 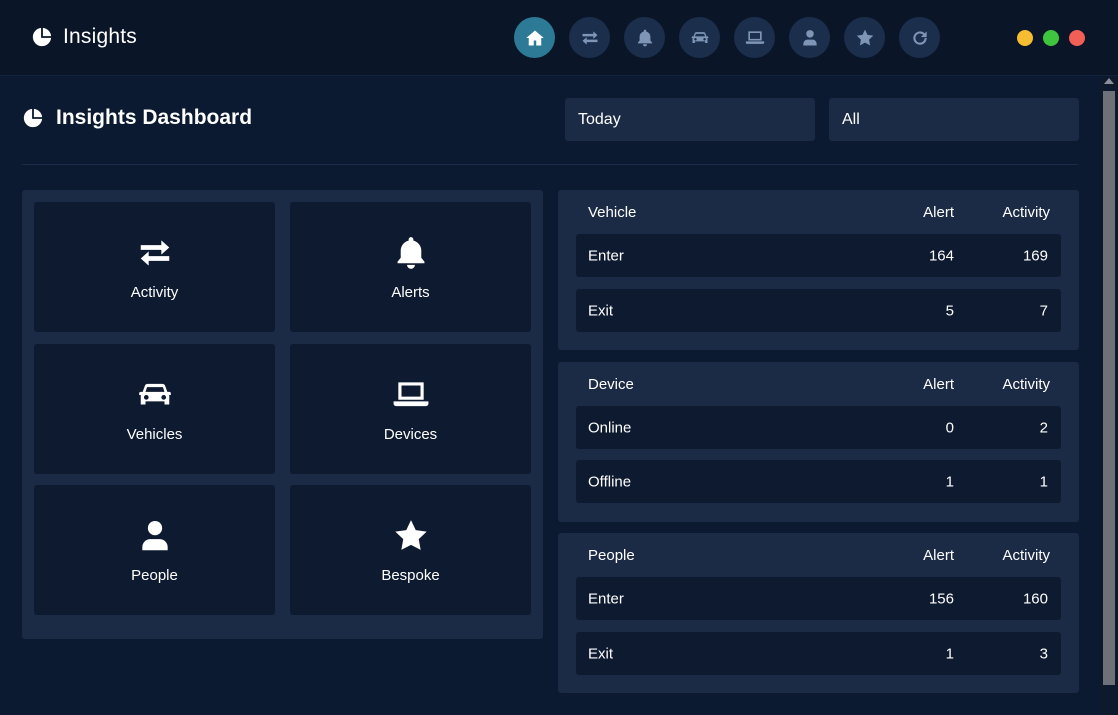 What do you see at coordinates (1035, 255) in the screenshot?
I see `row-activity-count: 169` at bounding box center [1035, 255].